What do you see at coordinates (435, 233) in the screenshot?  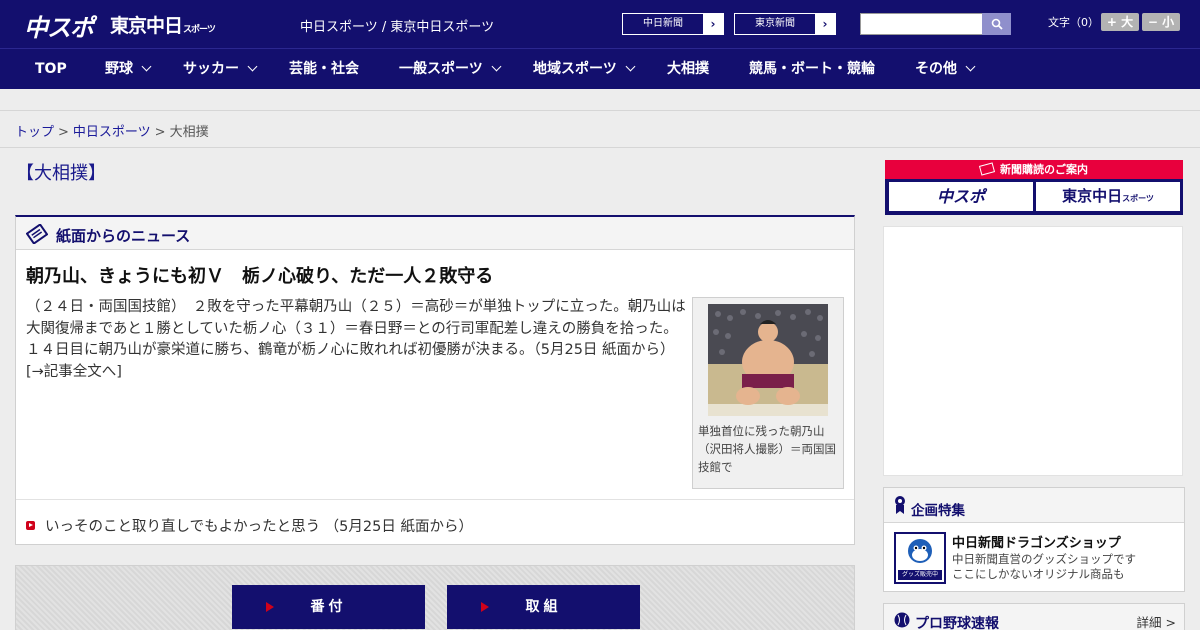 I see `news-panel-header: 紙面からのニュース` at bounding box center [435, 233].